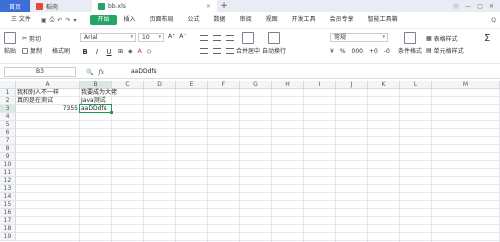  Describe the element at coordinates (332, 51) in the screenshot. I see `currency-icon: ¥` at that location.